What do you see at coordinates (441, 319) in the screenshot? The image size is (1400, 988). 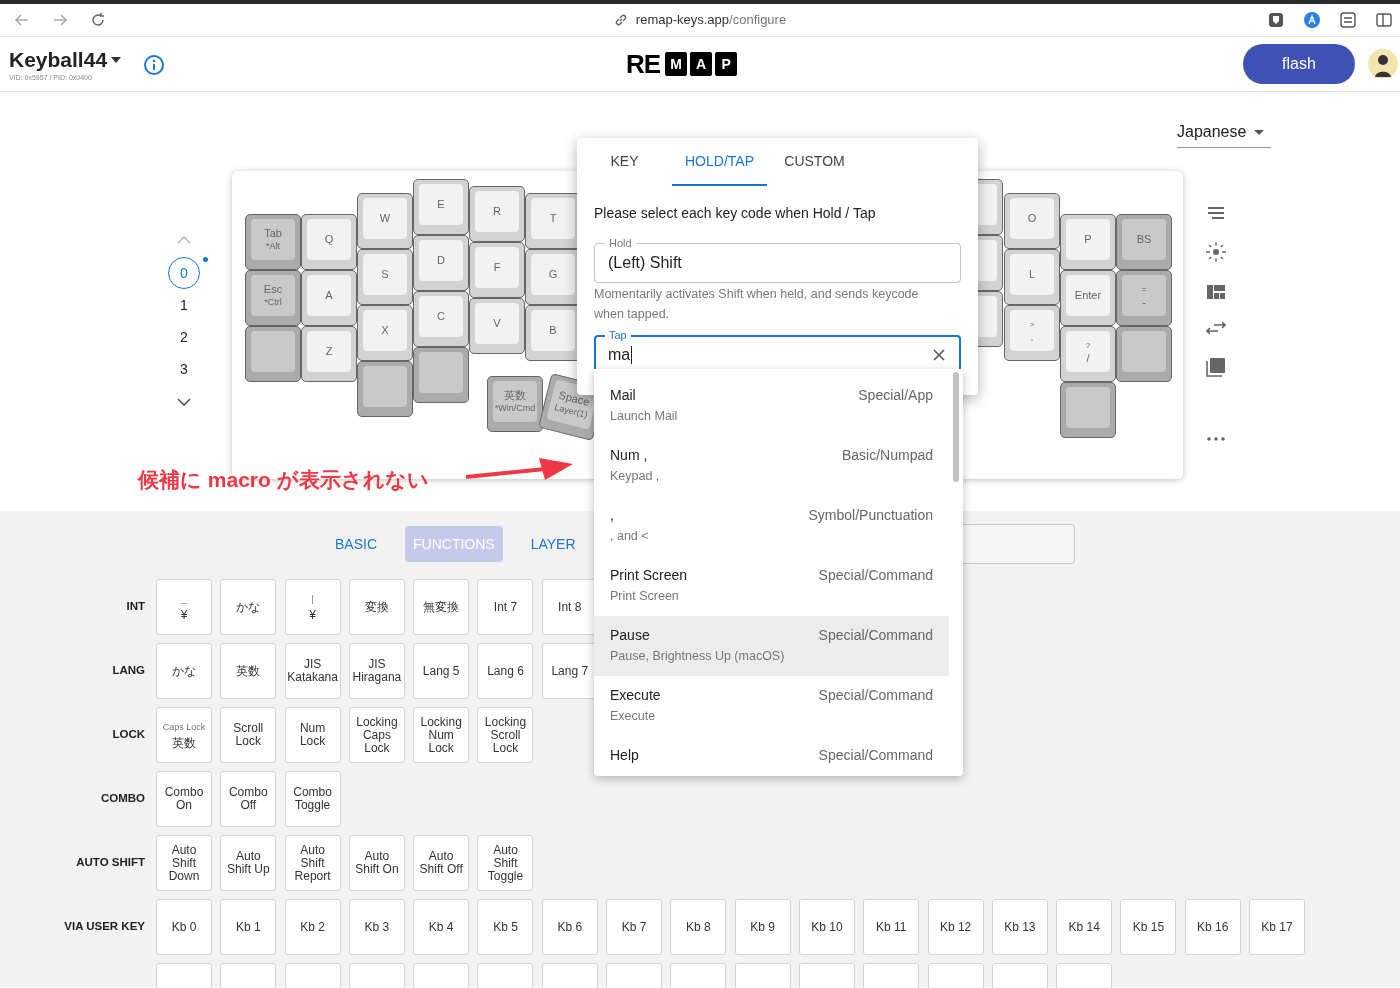 I see `key: C` at bounding box center [441, 319].